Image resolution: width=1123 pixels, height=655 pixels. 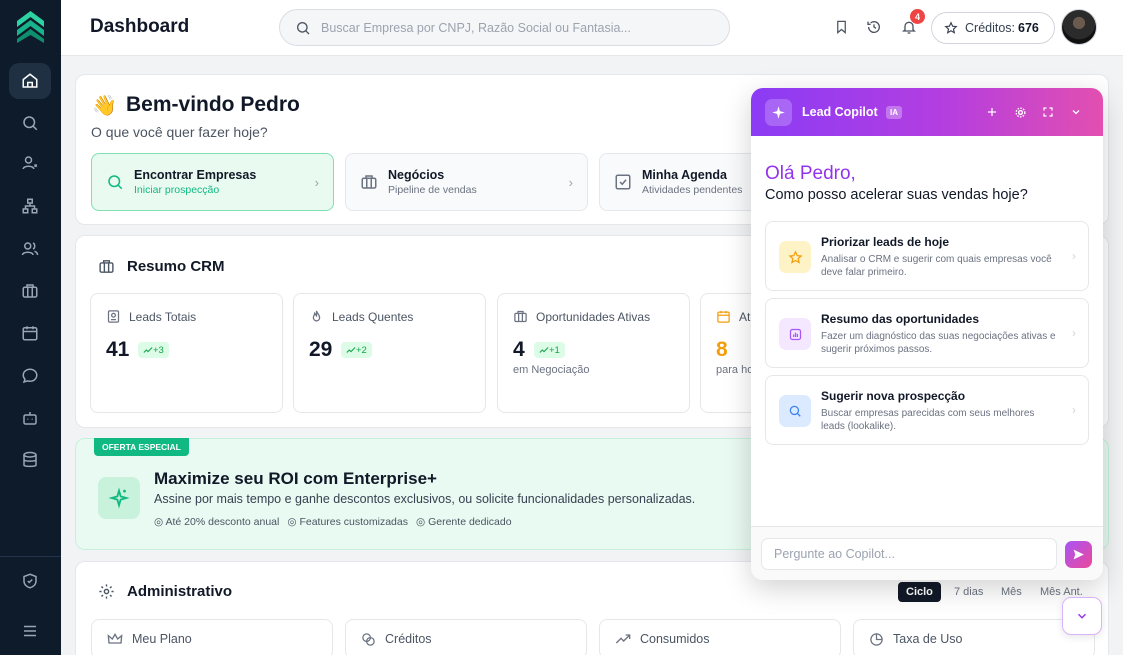 I want to click on sidebar-item-leads, so click(x=30, y=163).